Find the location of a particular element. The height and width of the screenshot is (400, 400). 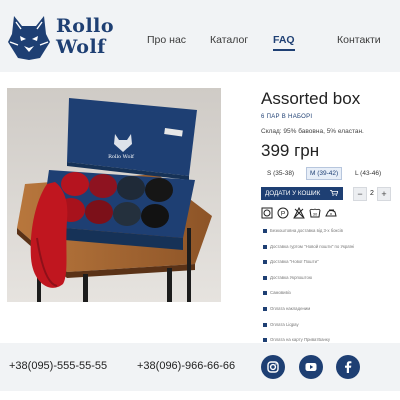

no-bleach-icon is located at coordinates (299, 213).